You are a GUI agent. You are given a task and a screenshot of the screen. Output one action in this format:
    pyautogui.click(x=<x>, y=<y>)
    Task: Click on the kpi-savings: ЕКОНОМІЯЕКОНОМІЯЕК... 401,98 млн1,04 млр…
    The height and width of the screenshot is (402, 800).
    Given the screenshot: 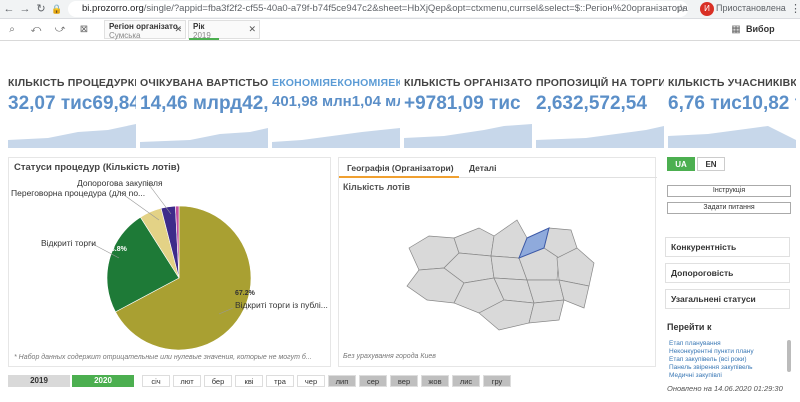 What is the action you would take?
    pyautogui.click(x=336, y=113)
    